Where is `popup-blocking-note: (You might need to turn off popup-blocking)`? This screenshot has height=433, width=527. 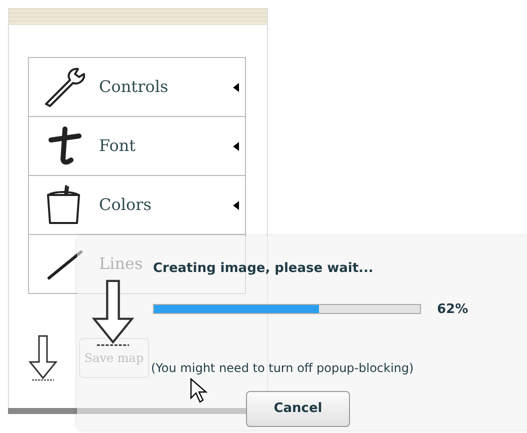
popup-blocking-note: (You might need to turn off popup-blocking) is located at coordinates (283, 368).